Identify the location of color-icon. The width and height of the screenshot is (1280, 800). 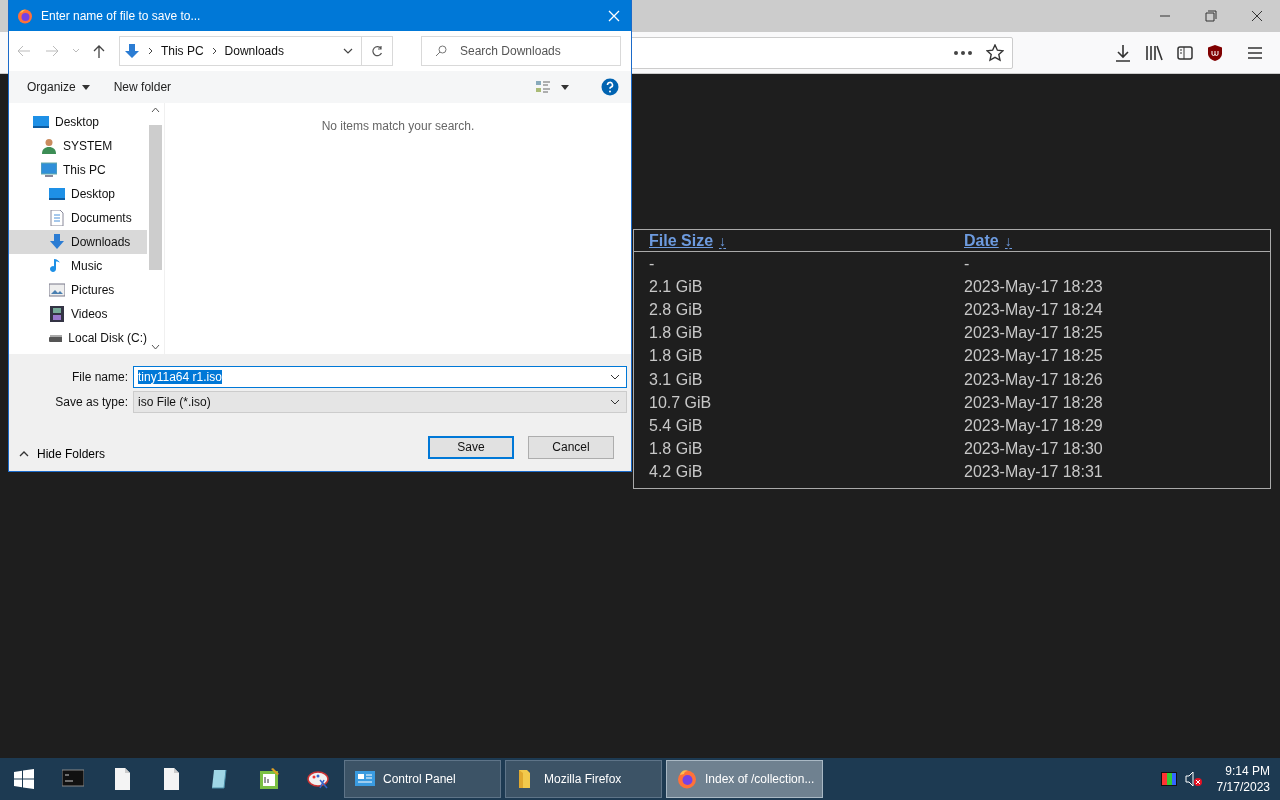
(1168, 779).